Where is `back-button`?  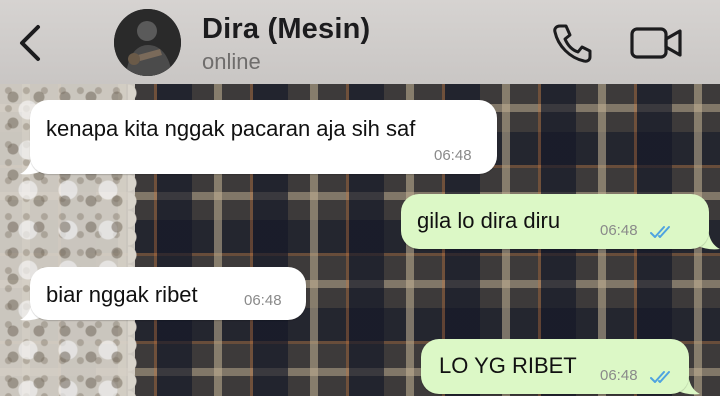 back-button is located at coordinates (31, 43).